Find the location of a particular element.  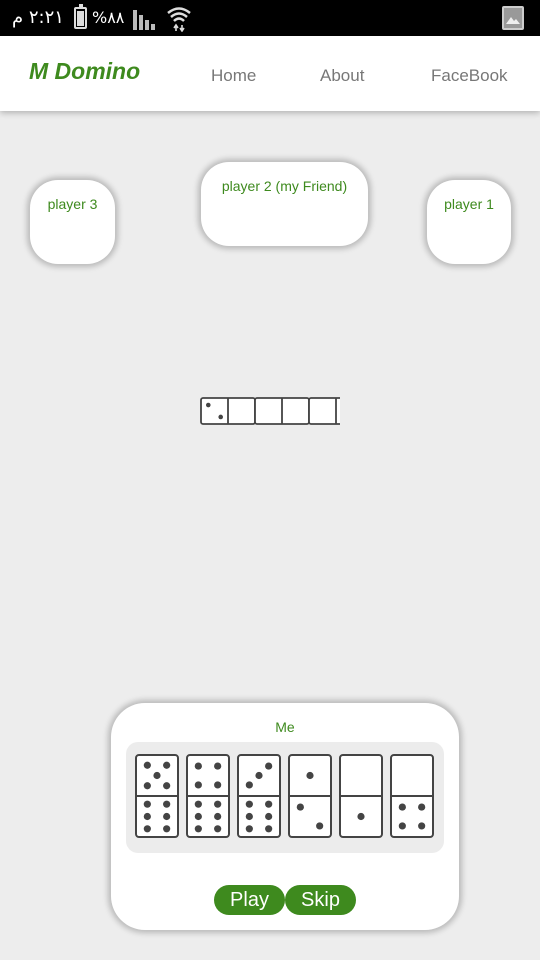

wifi-icon is located at coordinates (179, 19).